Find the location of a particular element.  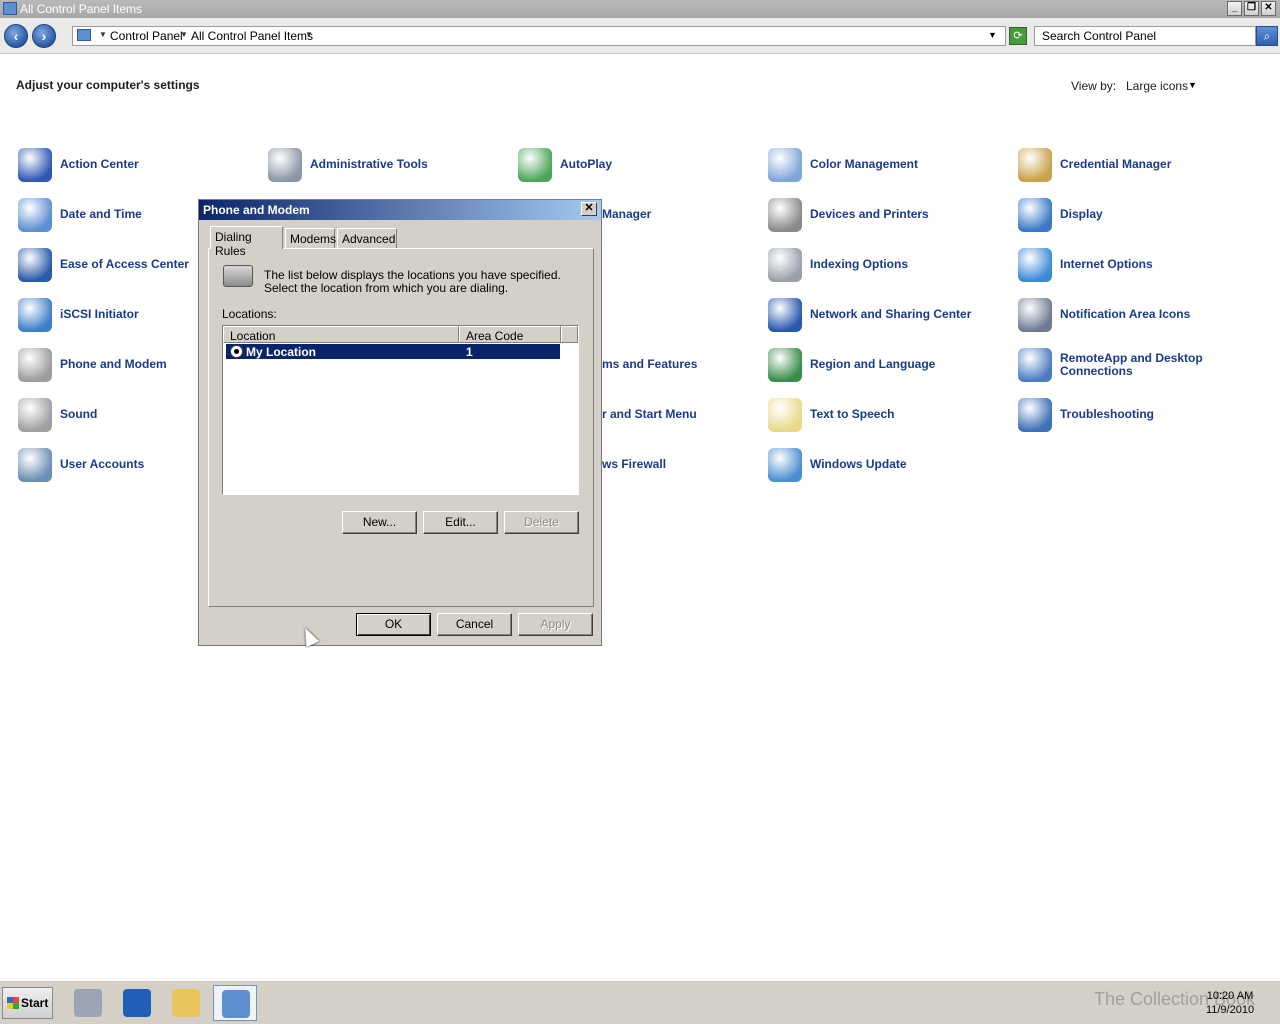

indexing-options-icon is located at coordinates (785, 265).